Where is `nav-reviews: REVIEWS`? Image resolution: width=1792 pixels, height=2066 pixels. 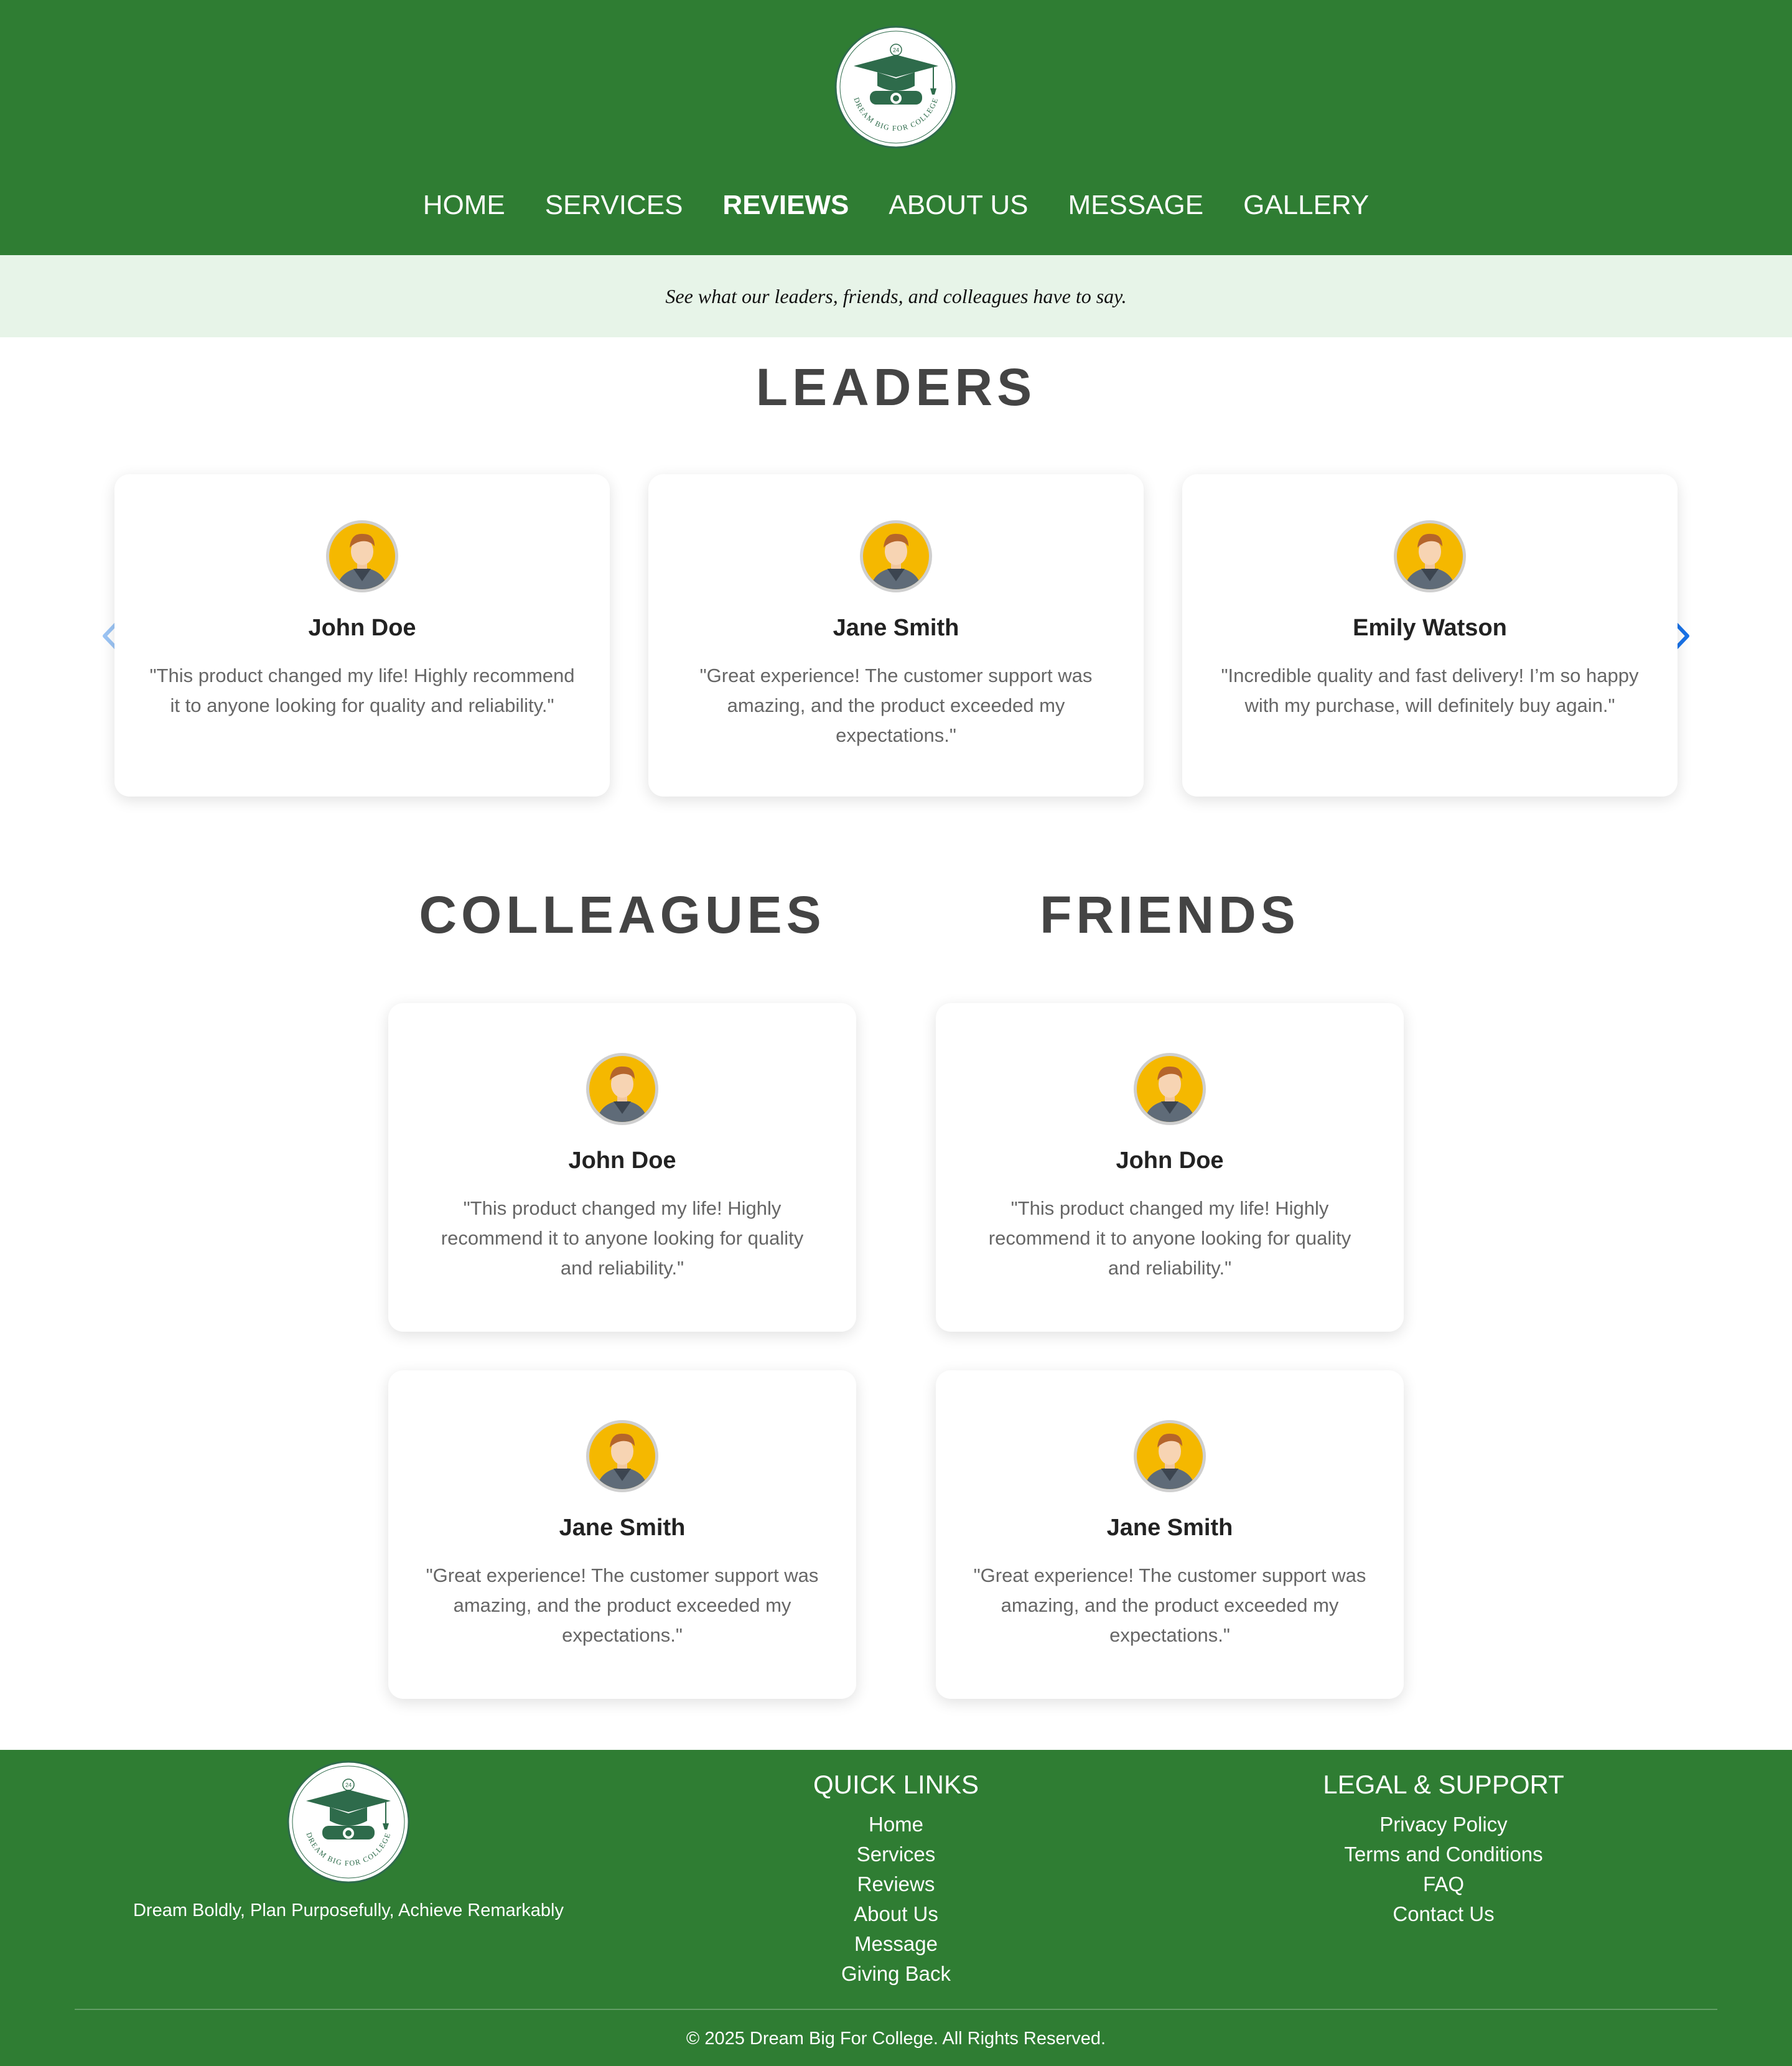 nav-reviews: REVIEWS is located at coordinates (786, 205).